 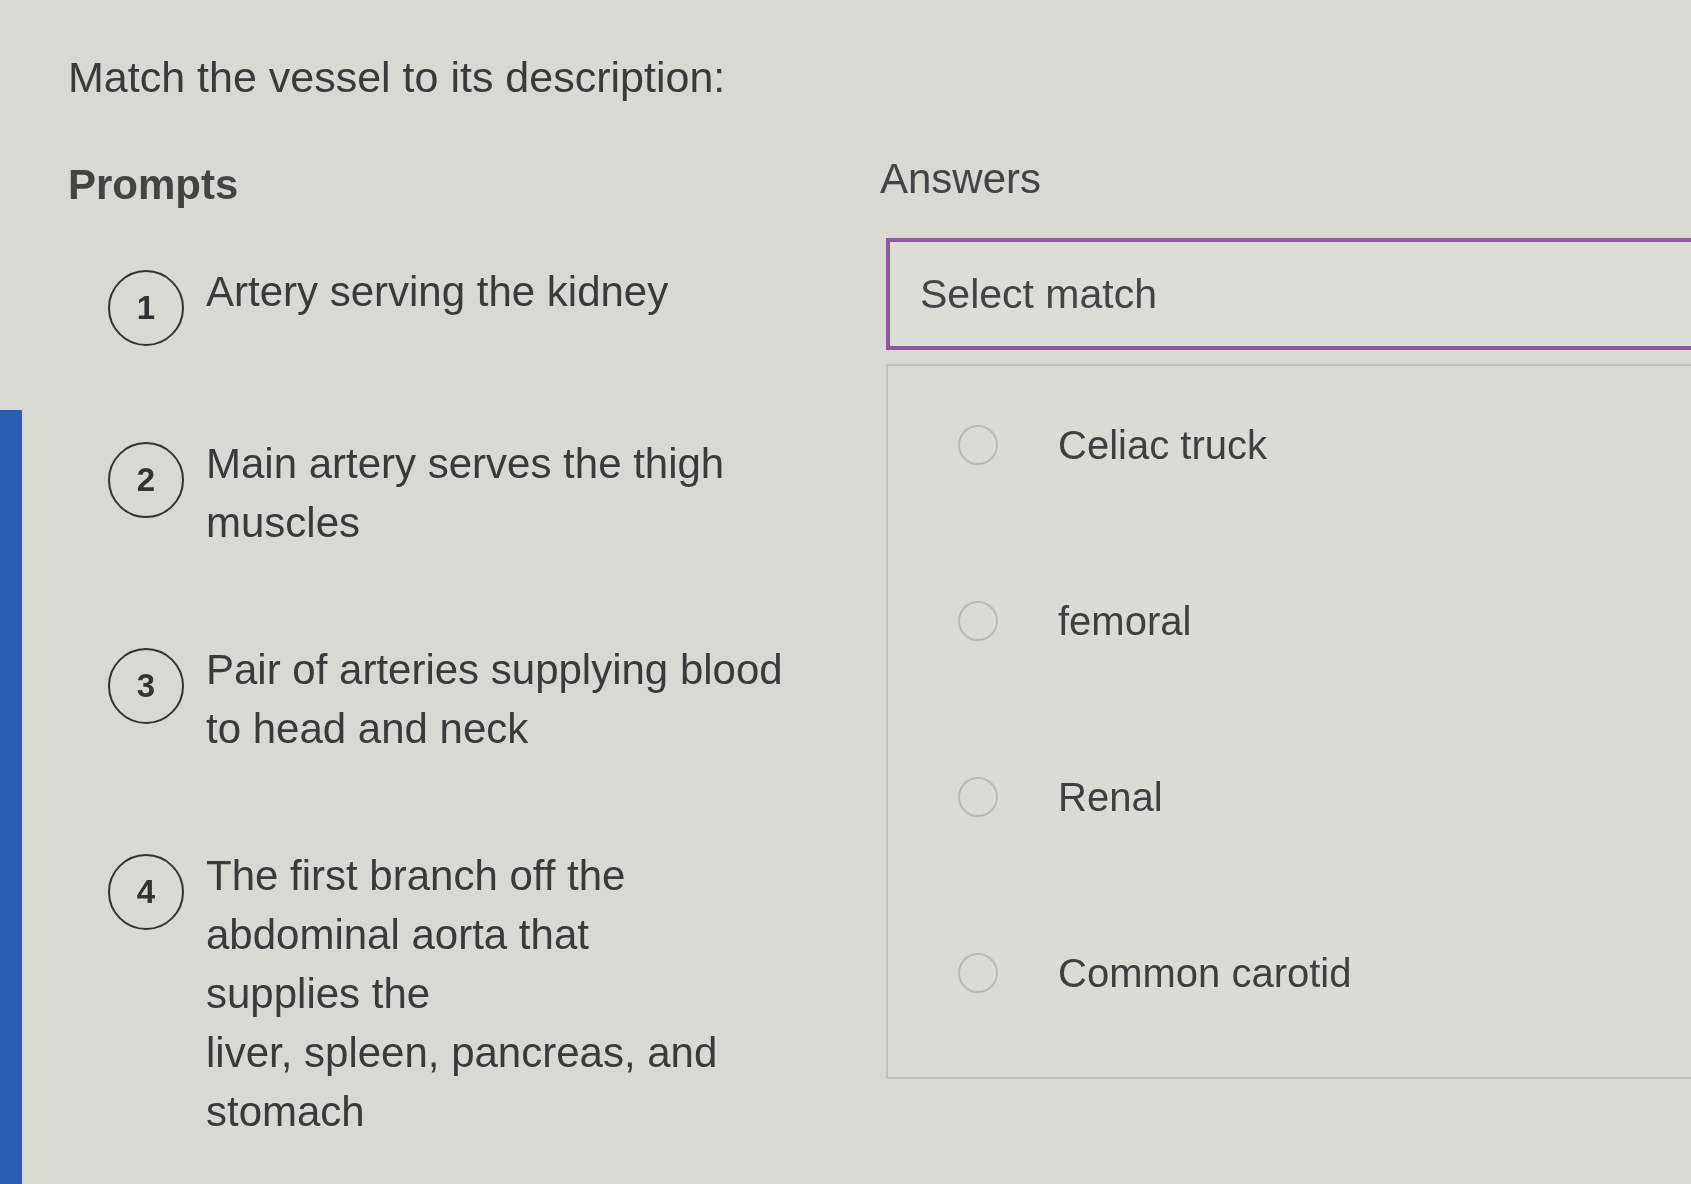 I want to click on option-label: femoral, so click(x=1125, y=621).